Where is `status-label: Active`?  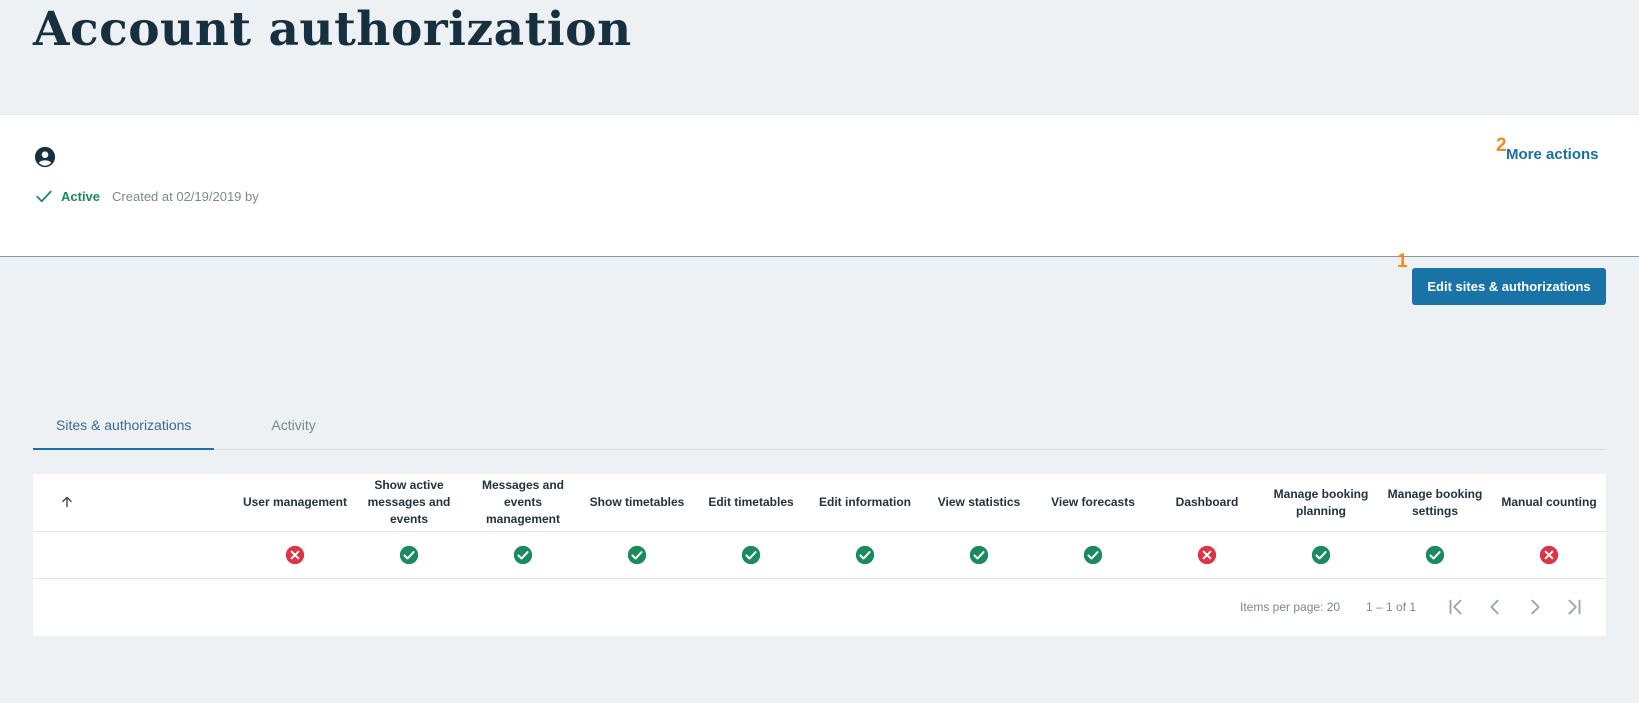
status-label: Active is located at coordinates (81, 196).